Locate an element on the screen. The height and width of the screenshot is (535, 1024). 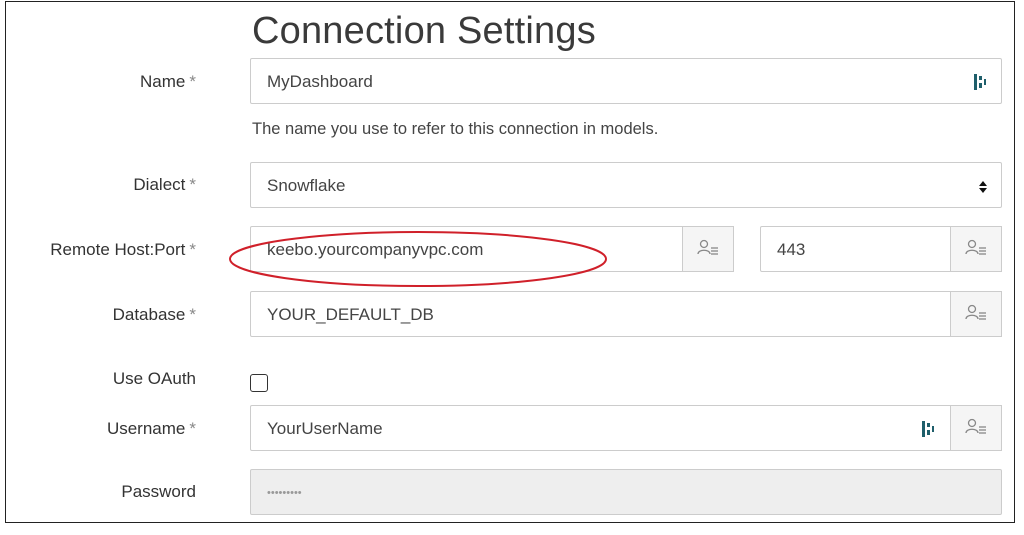
username-user-attribute-button is located at coordinates (976, 428).